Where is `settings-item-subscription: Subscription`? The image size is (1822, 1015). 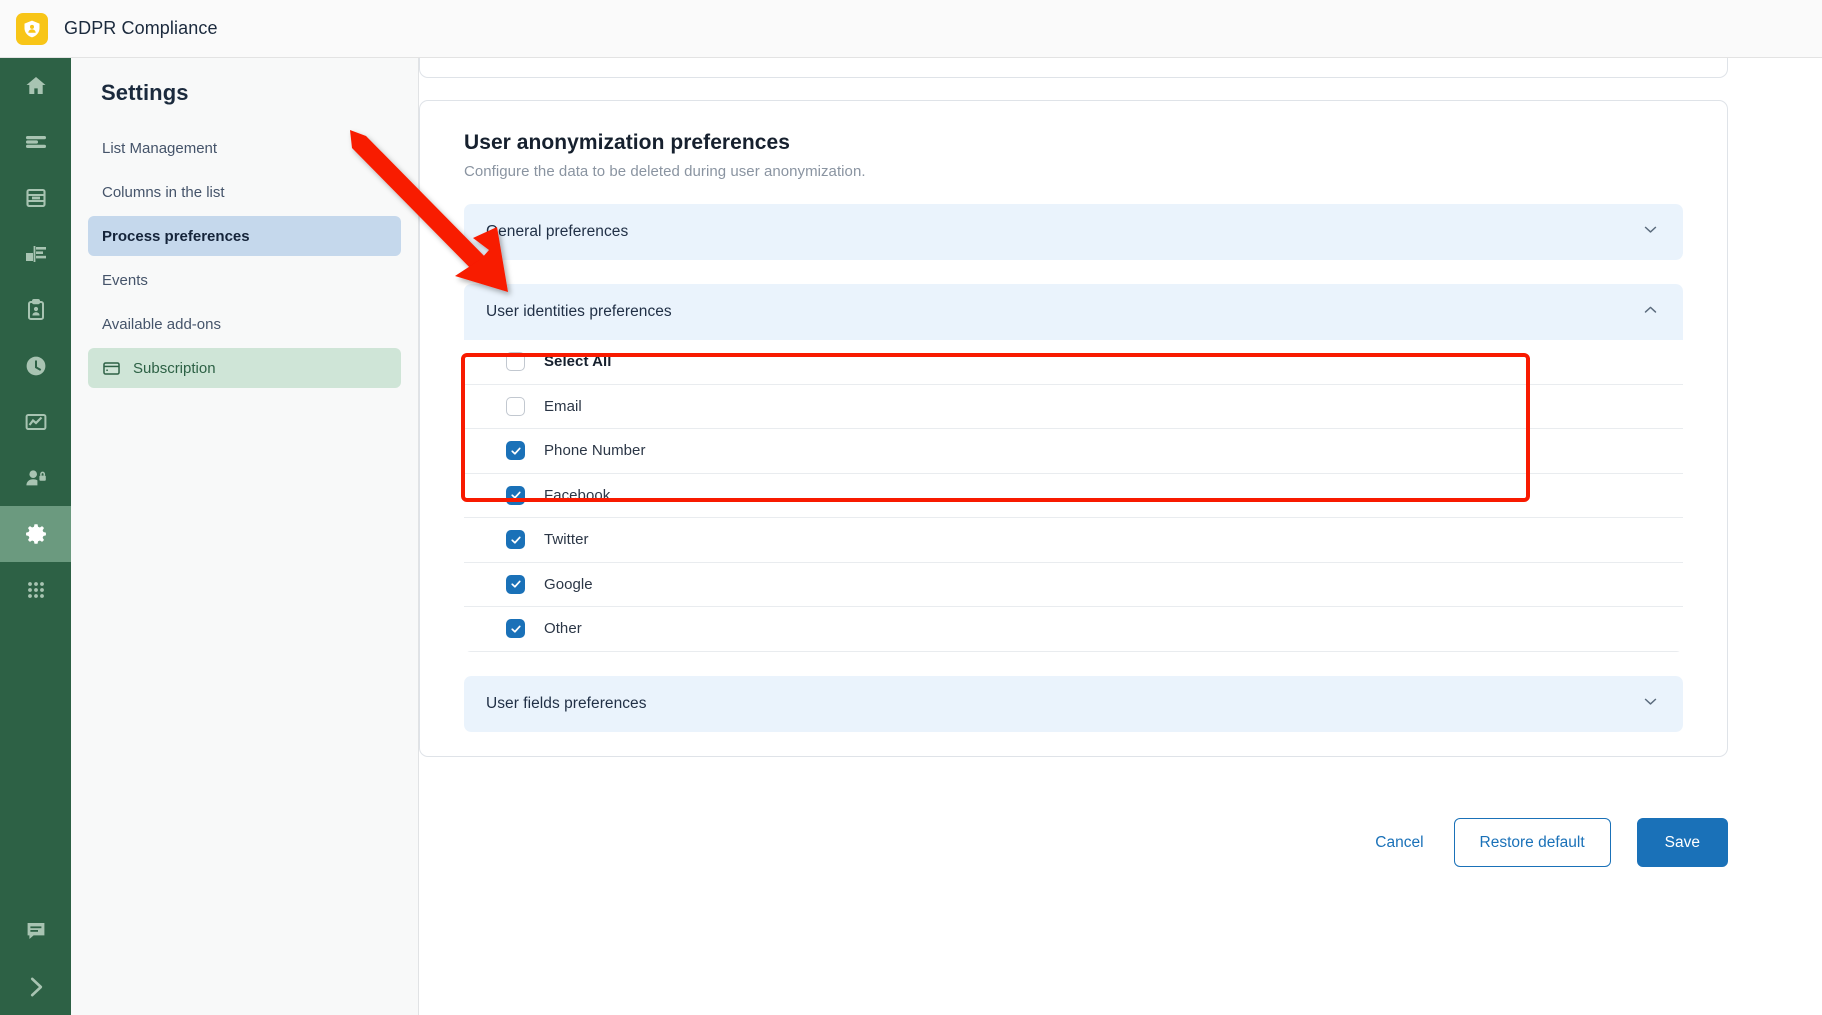
settings-item-subscription: Subscription is located at coordinates (244, 368).